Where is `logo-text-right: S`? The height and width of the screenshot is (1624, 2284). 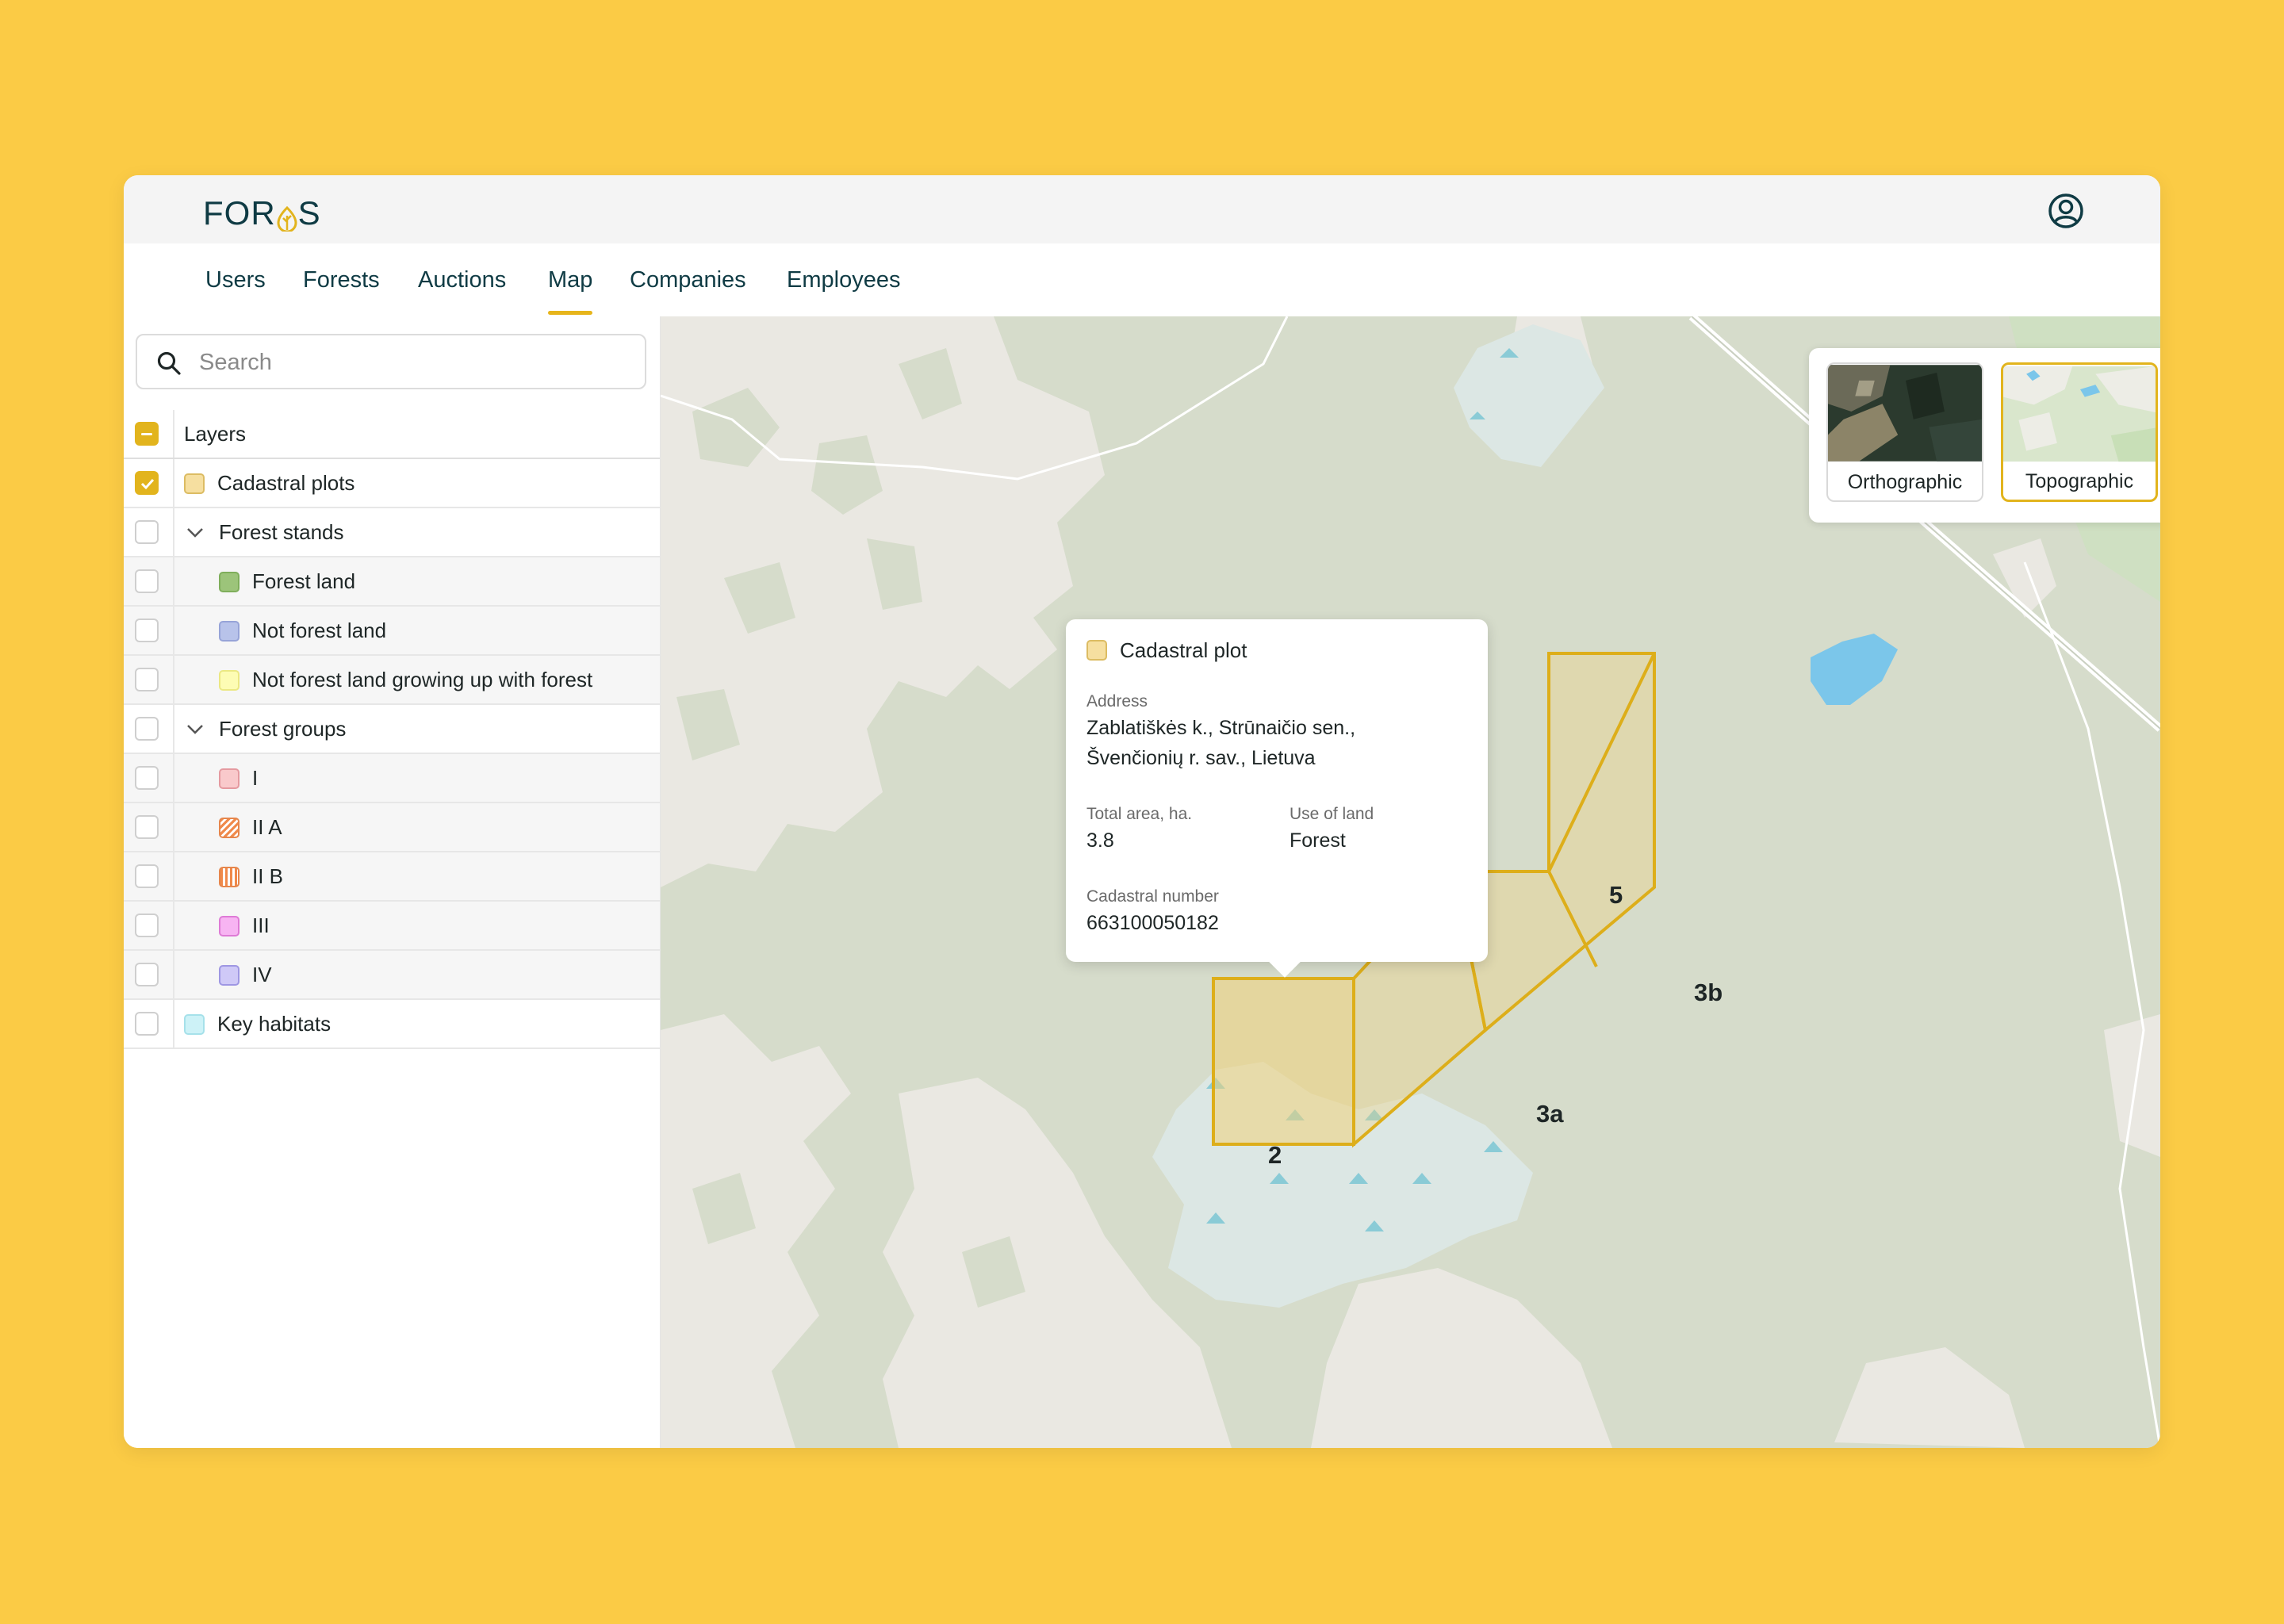
logo-text-right: S is located at coordinates (309, 213).